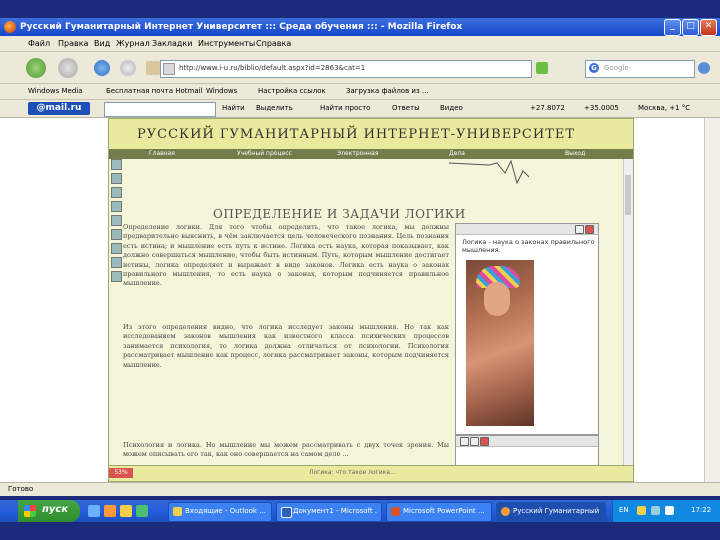 This screenshot has width=720, height=540. I want to click on windows-logo-icon, so click(30, 511).